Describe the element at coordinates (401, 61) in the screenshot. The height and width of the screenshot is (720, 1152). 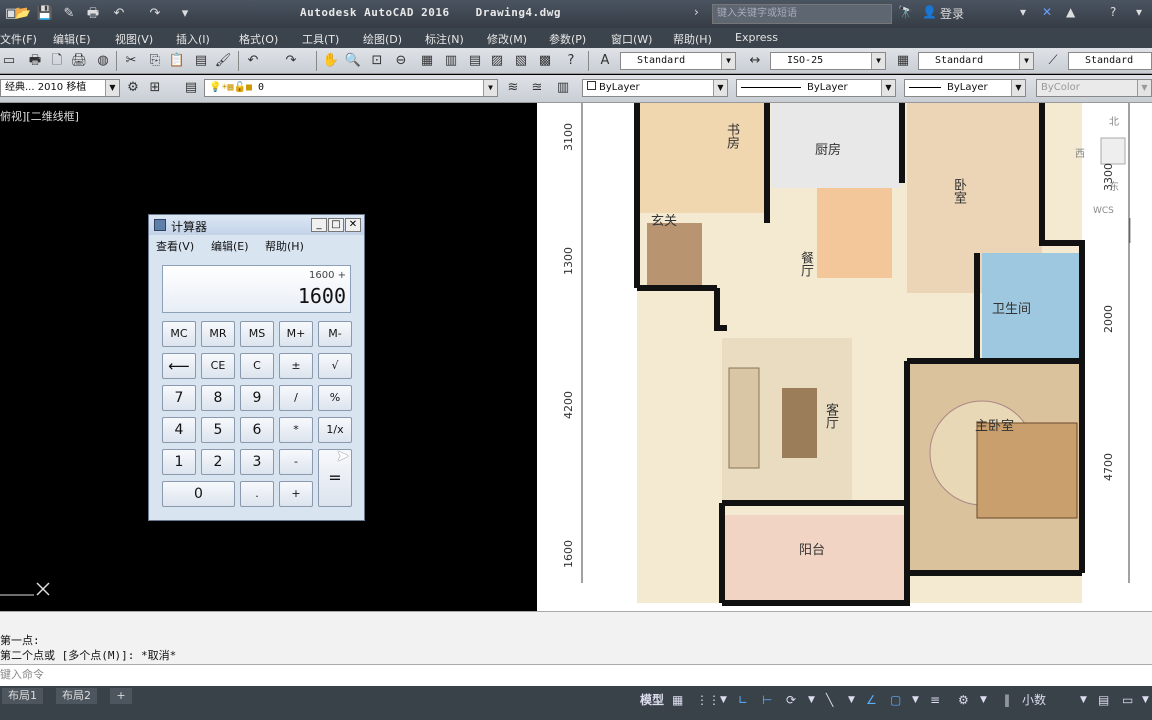
I see `zoom-previous-icon: ⊖` at that location.